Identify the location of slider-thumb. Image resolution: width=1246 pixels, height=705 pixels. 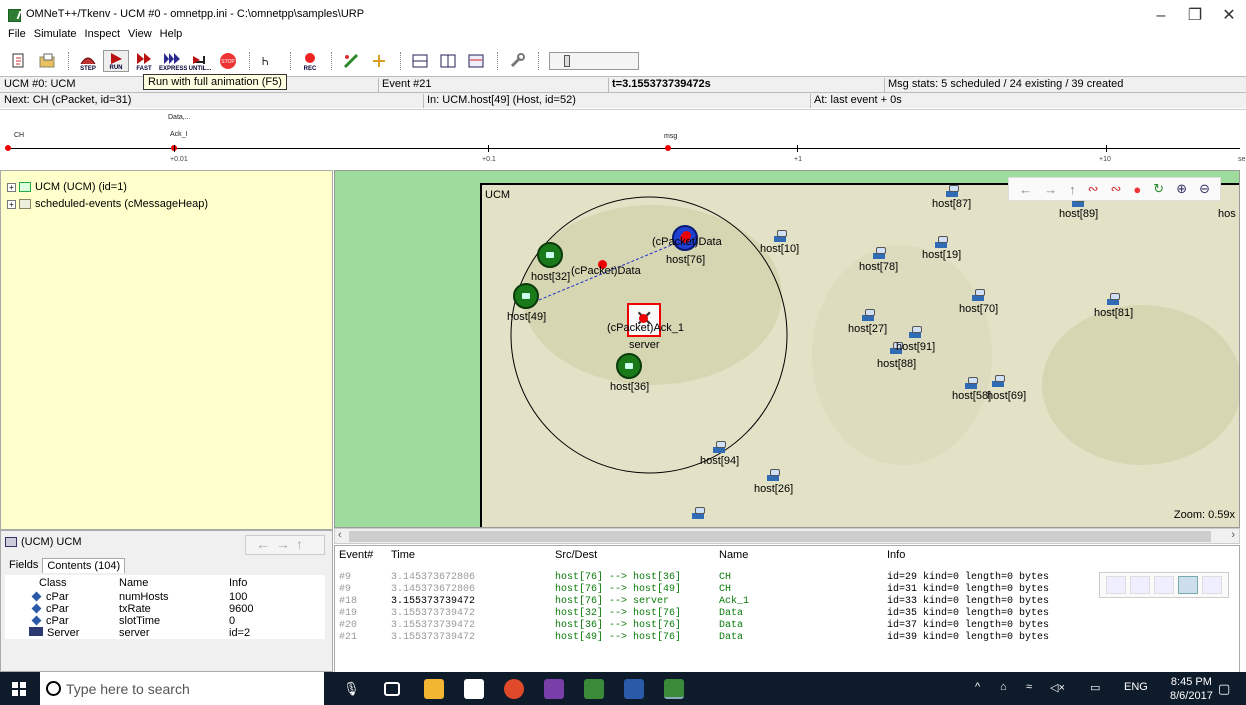
(567, 61).